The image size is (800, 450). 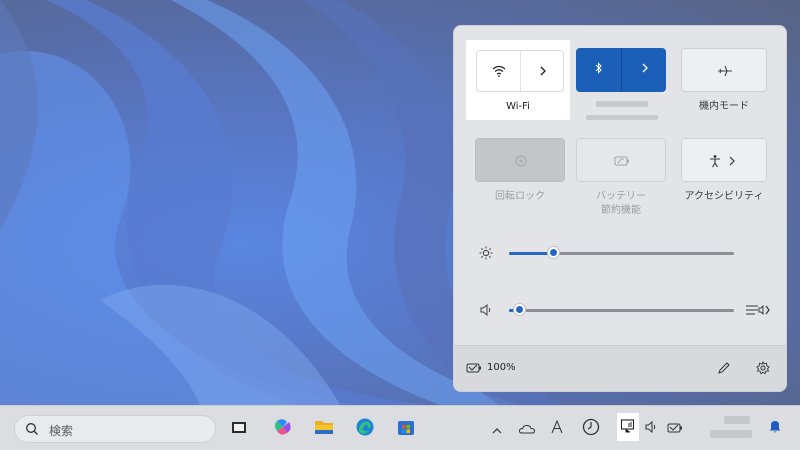 I want to click on battery-saver-label-line2: 節約機能, so click(x=621, y=210).